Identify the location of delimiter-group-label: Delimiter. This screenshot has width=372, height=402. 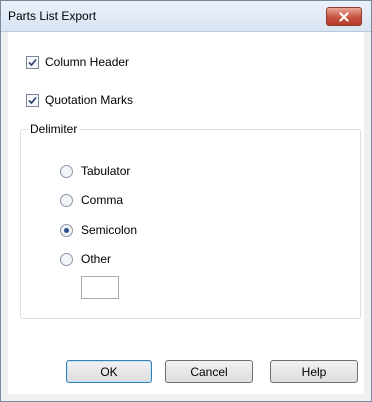
(54, 129).